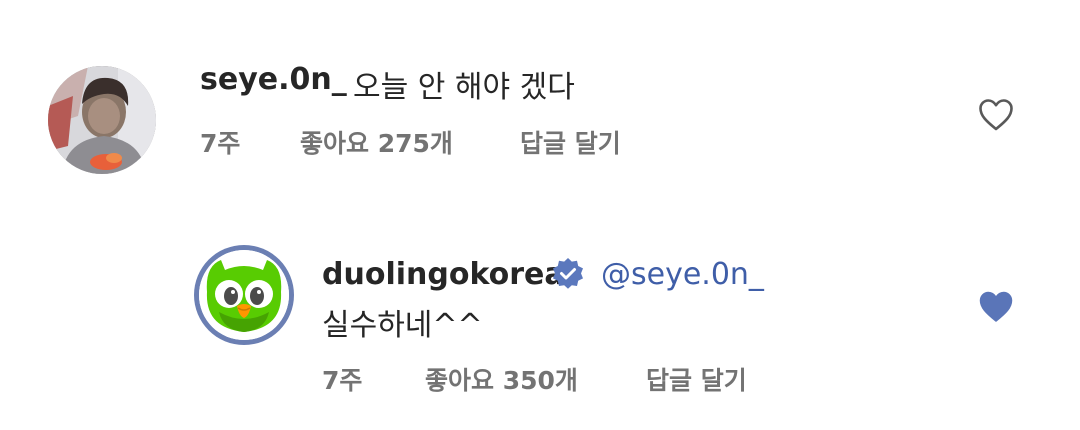 The width and height of the screenshot is (1080, 430). What do you see at coordinates (501, 379) in the screenshot?
I see `comment-likes-count: 좋아요 350개` at bounding box center [501, 379].